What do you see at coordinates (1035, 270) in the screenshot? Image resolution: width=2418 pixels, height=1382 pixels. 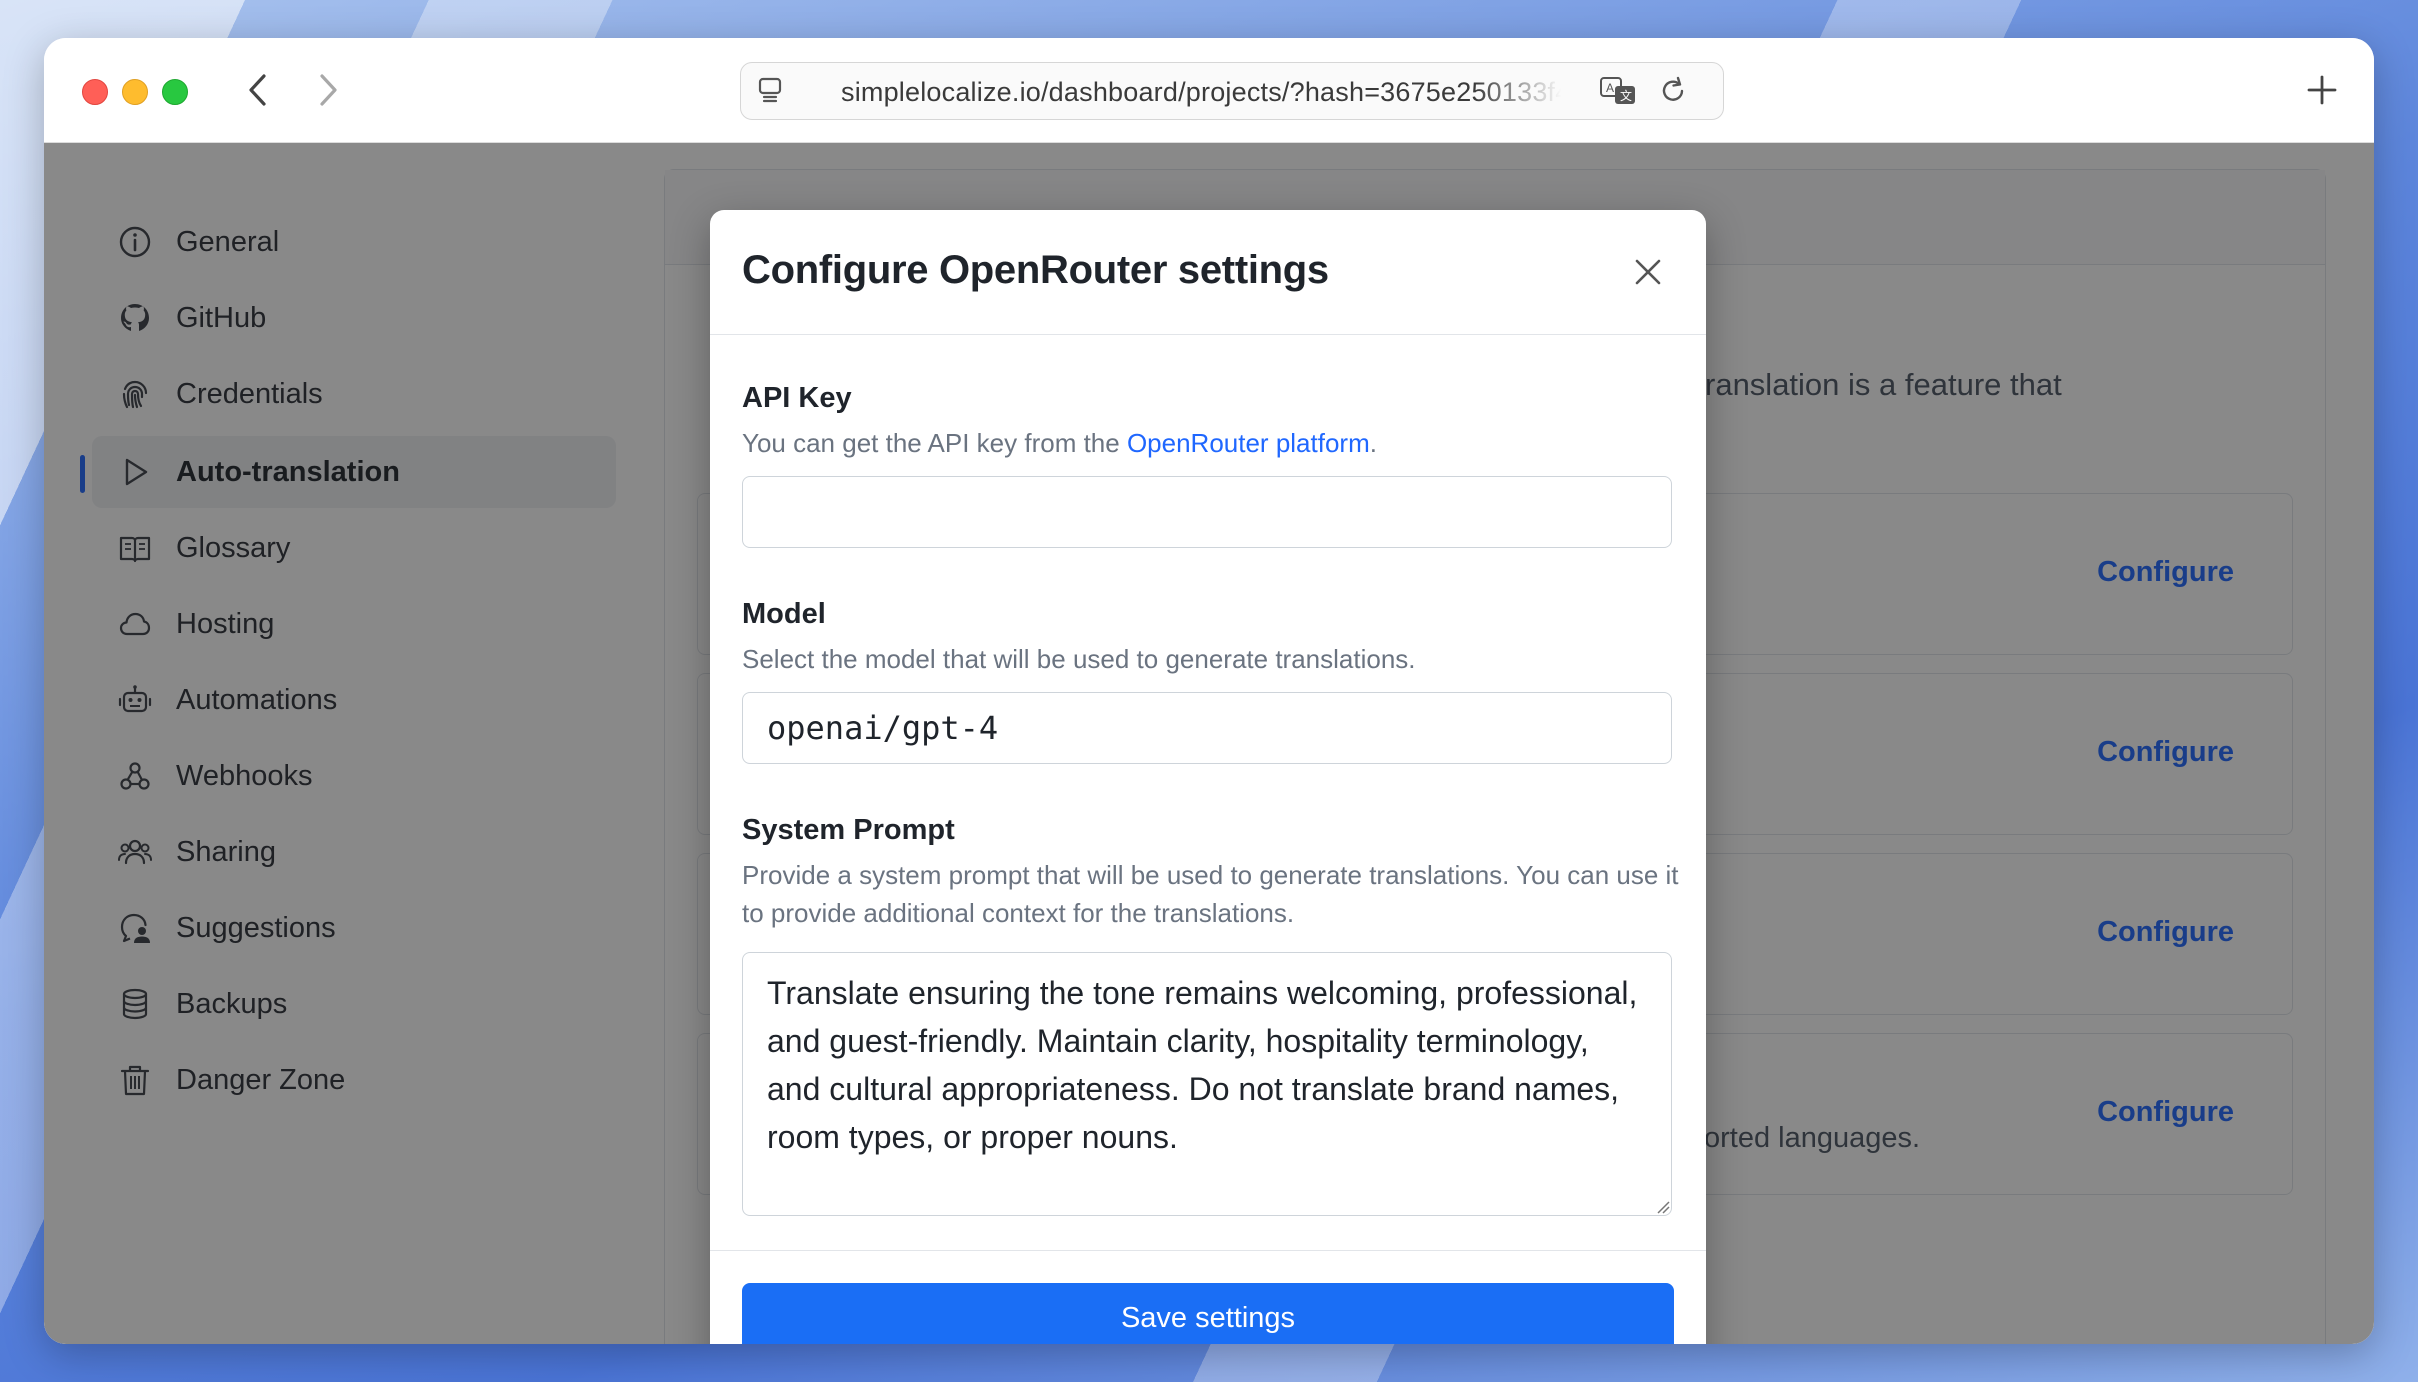 I see `modal-title: Configure OpenRouter settings` at bounding box center [1035, 270].